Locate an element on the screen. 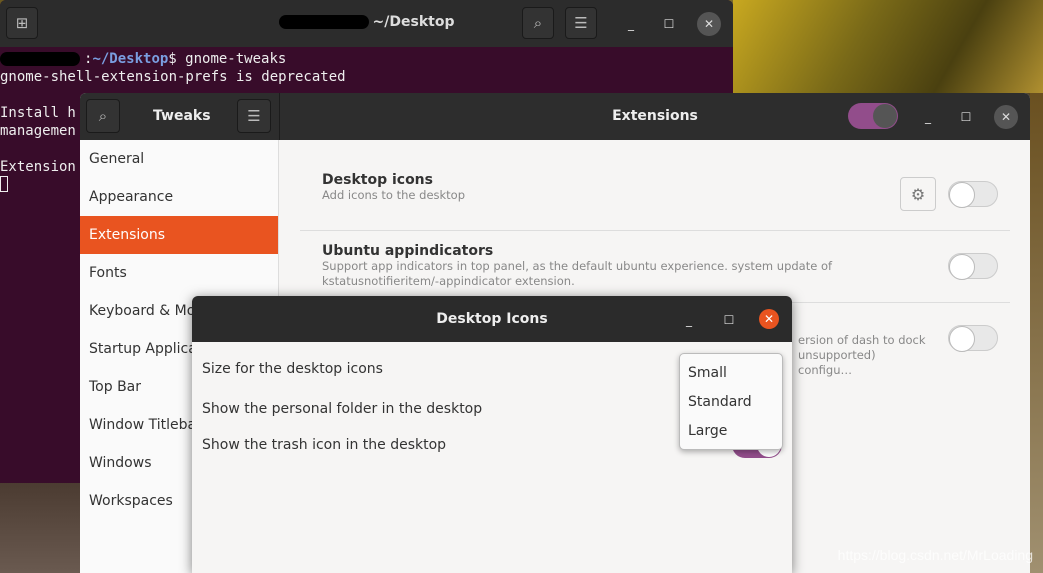  sidebar-item-appearance: Appearance is located at coordinates (179, 197).